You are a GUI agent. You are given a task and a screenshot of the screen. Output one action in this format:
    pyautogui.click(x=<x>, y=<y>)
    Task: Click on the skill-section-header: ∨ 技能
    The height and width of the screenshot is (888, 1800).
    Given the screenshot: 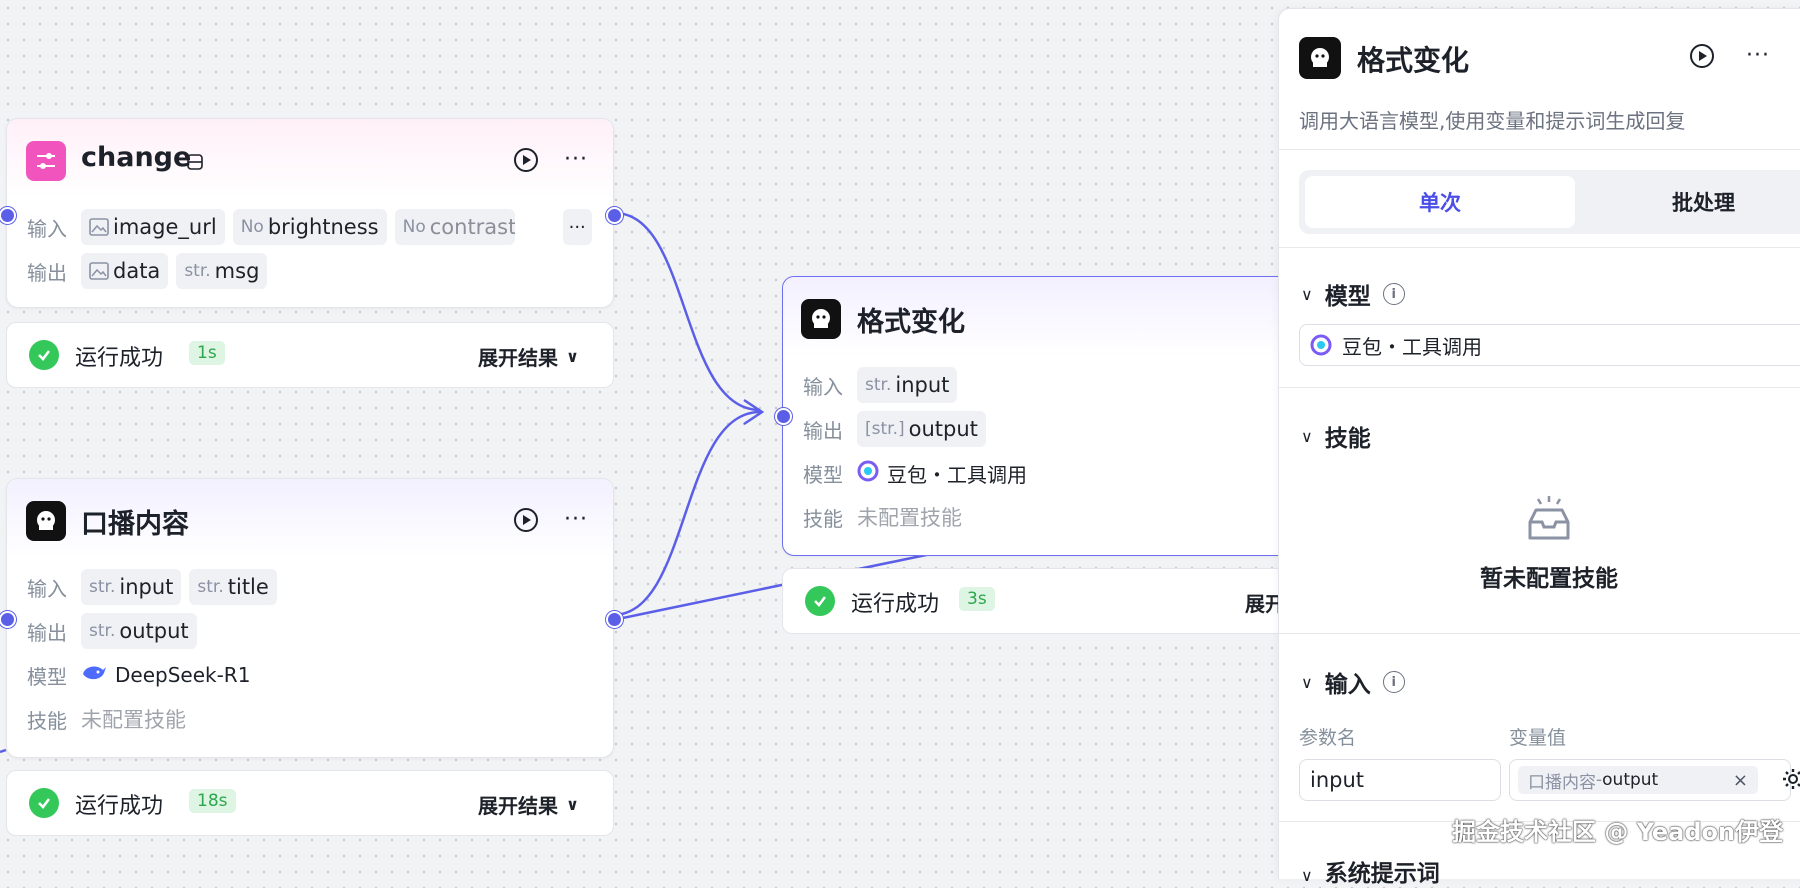 What is the action you would take?
    pyautogui.click(x=1336, y=436)
    